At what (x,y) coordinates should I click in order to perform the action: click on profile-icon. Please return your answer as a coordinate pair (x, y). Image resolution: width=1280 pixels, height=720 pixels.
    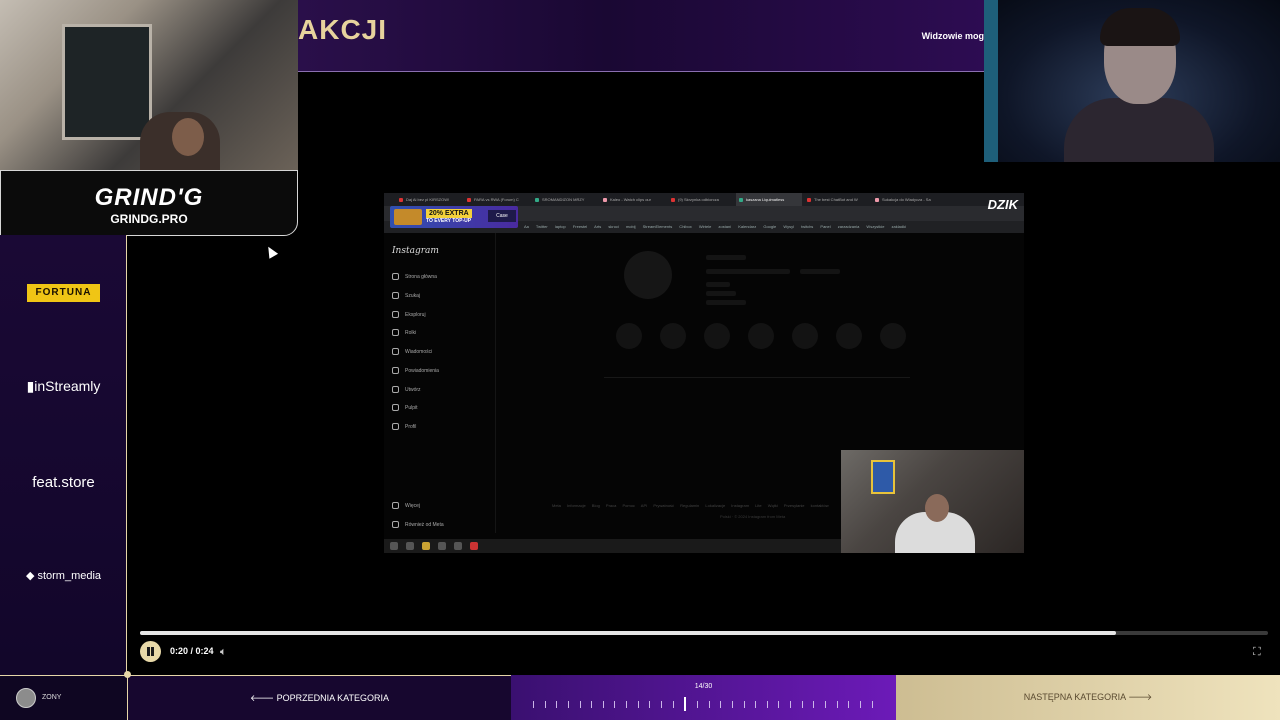
    Looking at the image, I should click on (395, 426).